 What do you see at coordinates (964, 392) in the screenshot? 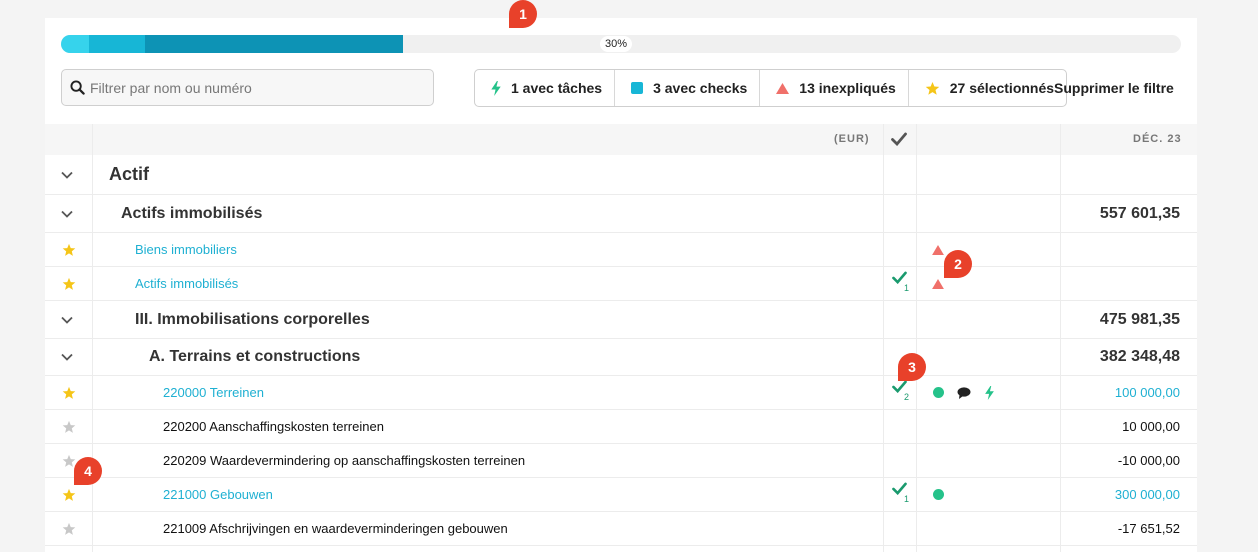
I see `comment-icon` at bounding box center [964, 392].